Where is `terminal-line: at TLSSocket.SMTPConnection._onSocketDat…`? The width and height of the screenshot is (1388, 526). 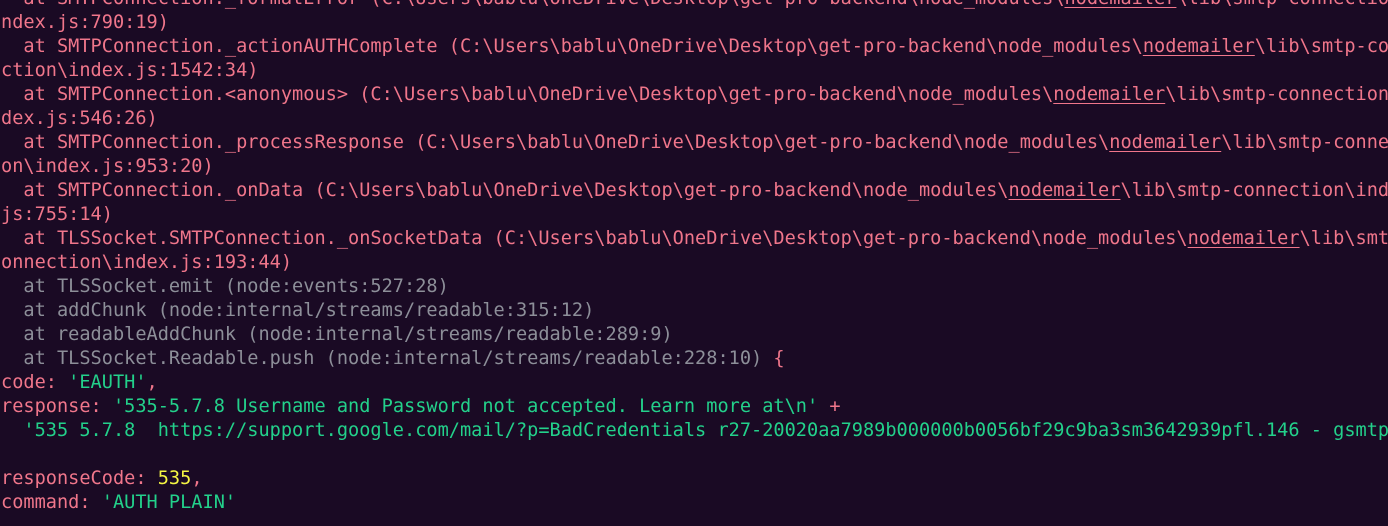 terminal-line: at TLSSocket.SMTPConnection._onSocketDat… is located at coordinates (694, 239).